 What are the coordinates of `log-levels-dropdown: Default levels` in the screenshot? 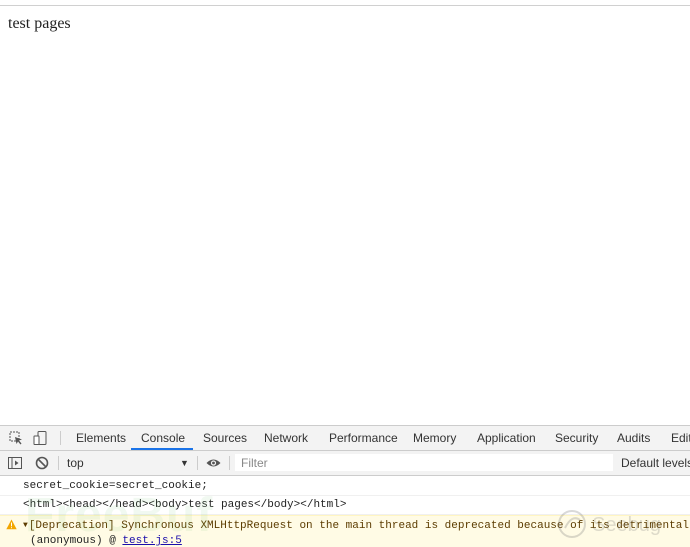 It's located at (655, 463).